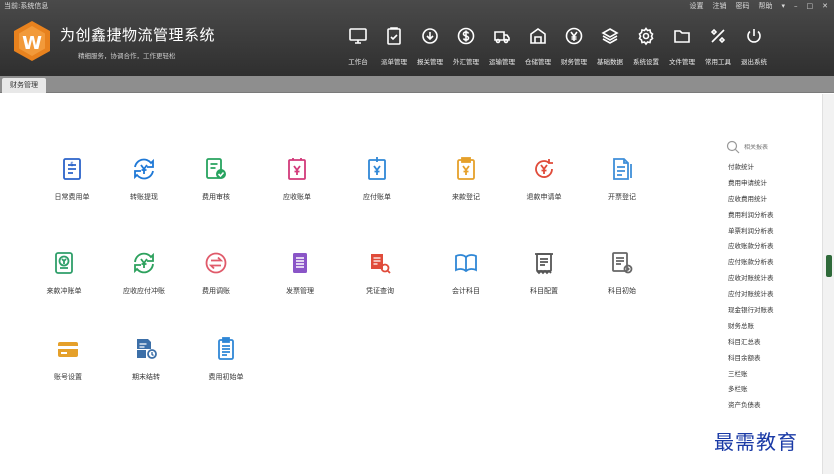 This screenshot has height=474, width=834. Describe the element at coordinates (770, 263) in the screenshot. I see `report-item: 应付账款分析表` at that location.